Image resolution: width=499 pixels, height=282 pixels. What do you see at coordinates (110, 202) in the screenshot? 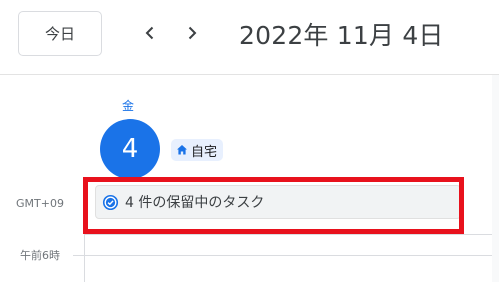
I see `task-check-icon` at bounding box center [110, 202].